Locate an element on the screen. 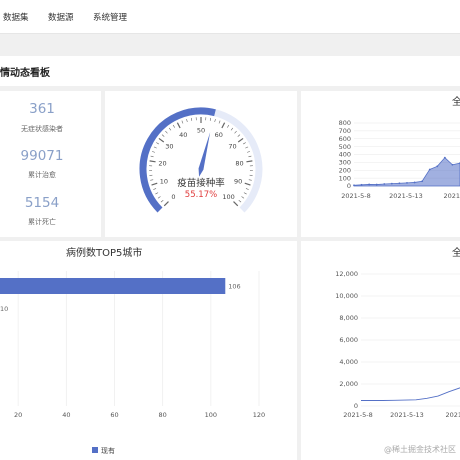 The height and width of the screenshot is (460, 460). gauge-tick-label: 20 is located at coordinates (162, 163).